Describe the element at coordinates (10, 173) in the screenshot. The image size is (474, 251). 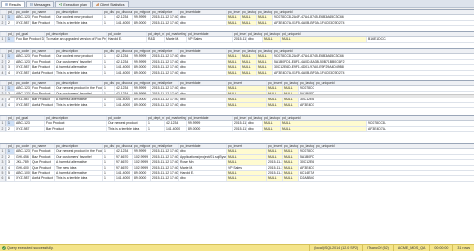
I see `table-cell: 5` at that location.